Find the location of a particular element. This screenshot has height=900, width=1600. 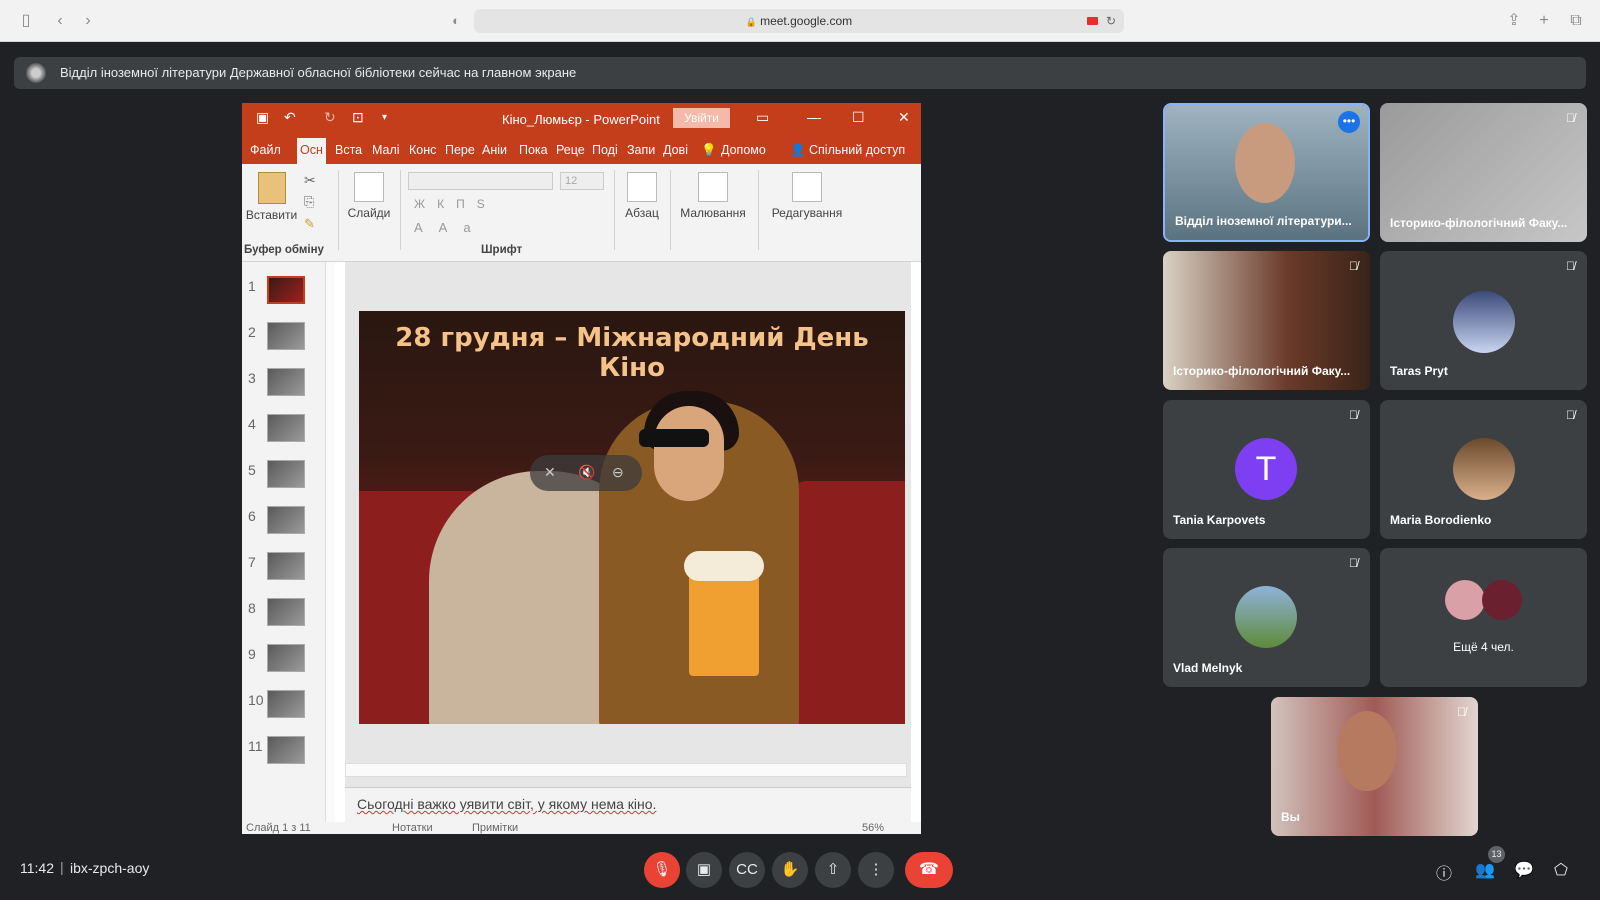

present-button: ⇧ is located at coordinates (833, 870).